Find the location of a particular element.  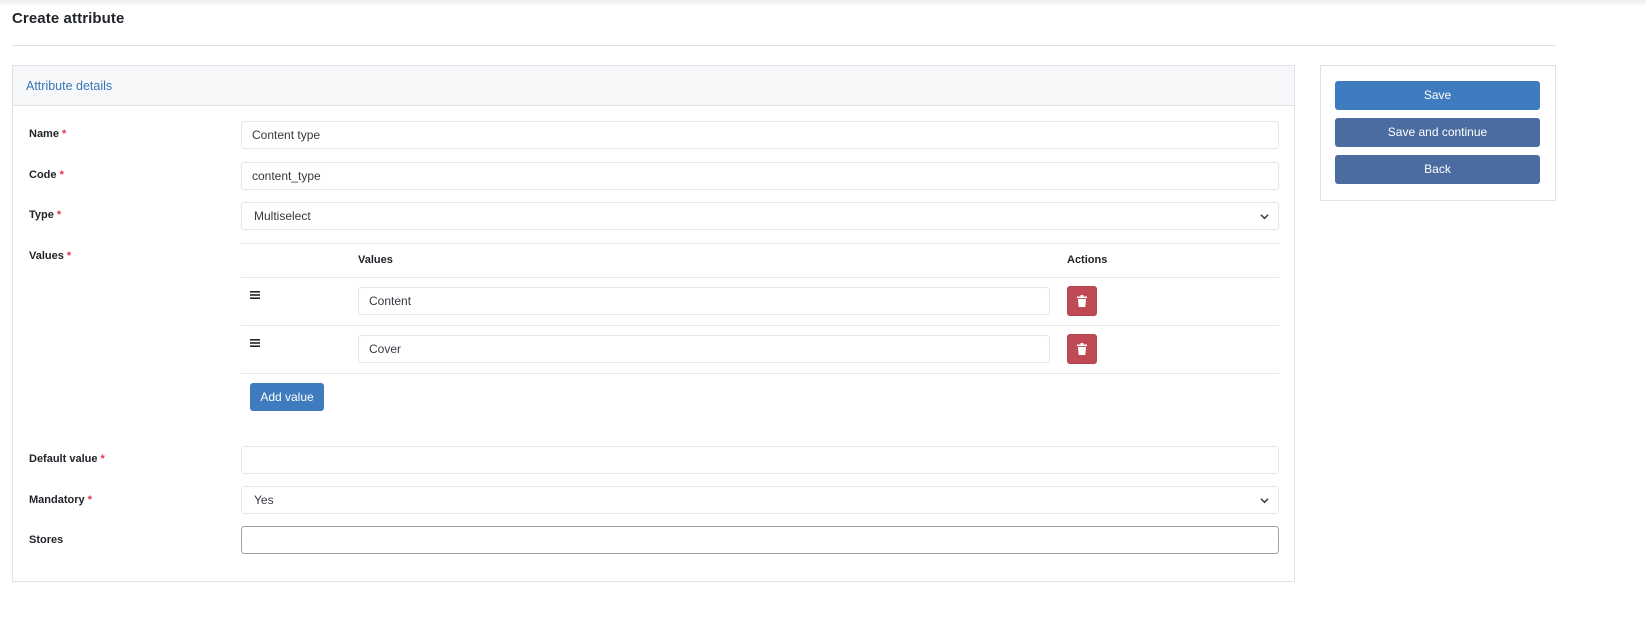

save-and-continue-button: Save and continue is located at coordinates (1437, 132).